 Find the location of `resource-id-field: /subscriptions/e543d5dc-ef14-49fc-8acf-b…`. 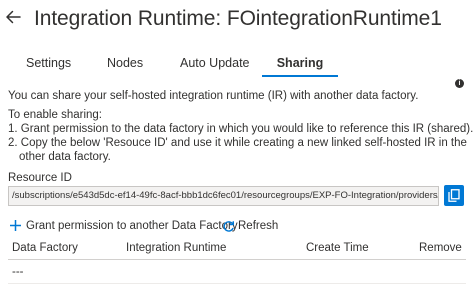

resource-id-field: /subscriptions/e543d5dc-ef14-49fc-8acf-b… is located at coordinates (223, 196).